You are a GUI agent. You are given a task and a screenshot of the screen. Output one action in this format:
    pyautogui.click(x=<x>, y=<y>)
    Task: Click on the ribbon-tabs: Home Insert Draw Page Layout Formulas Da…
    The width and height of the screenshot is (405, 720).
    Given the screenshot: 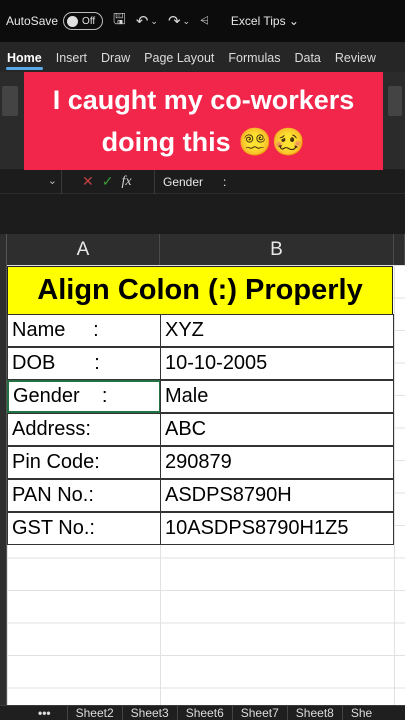 What is the action you would take?
    pyautogui.click(x=202, y=57)
    